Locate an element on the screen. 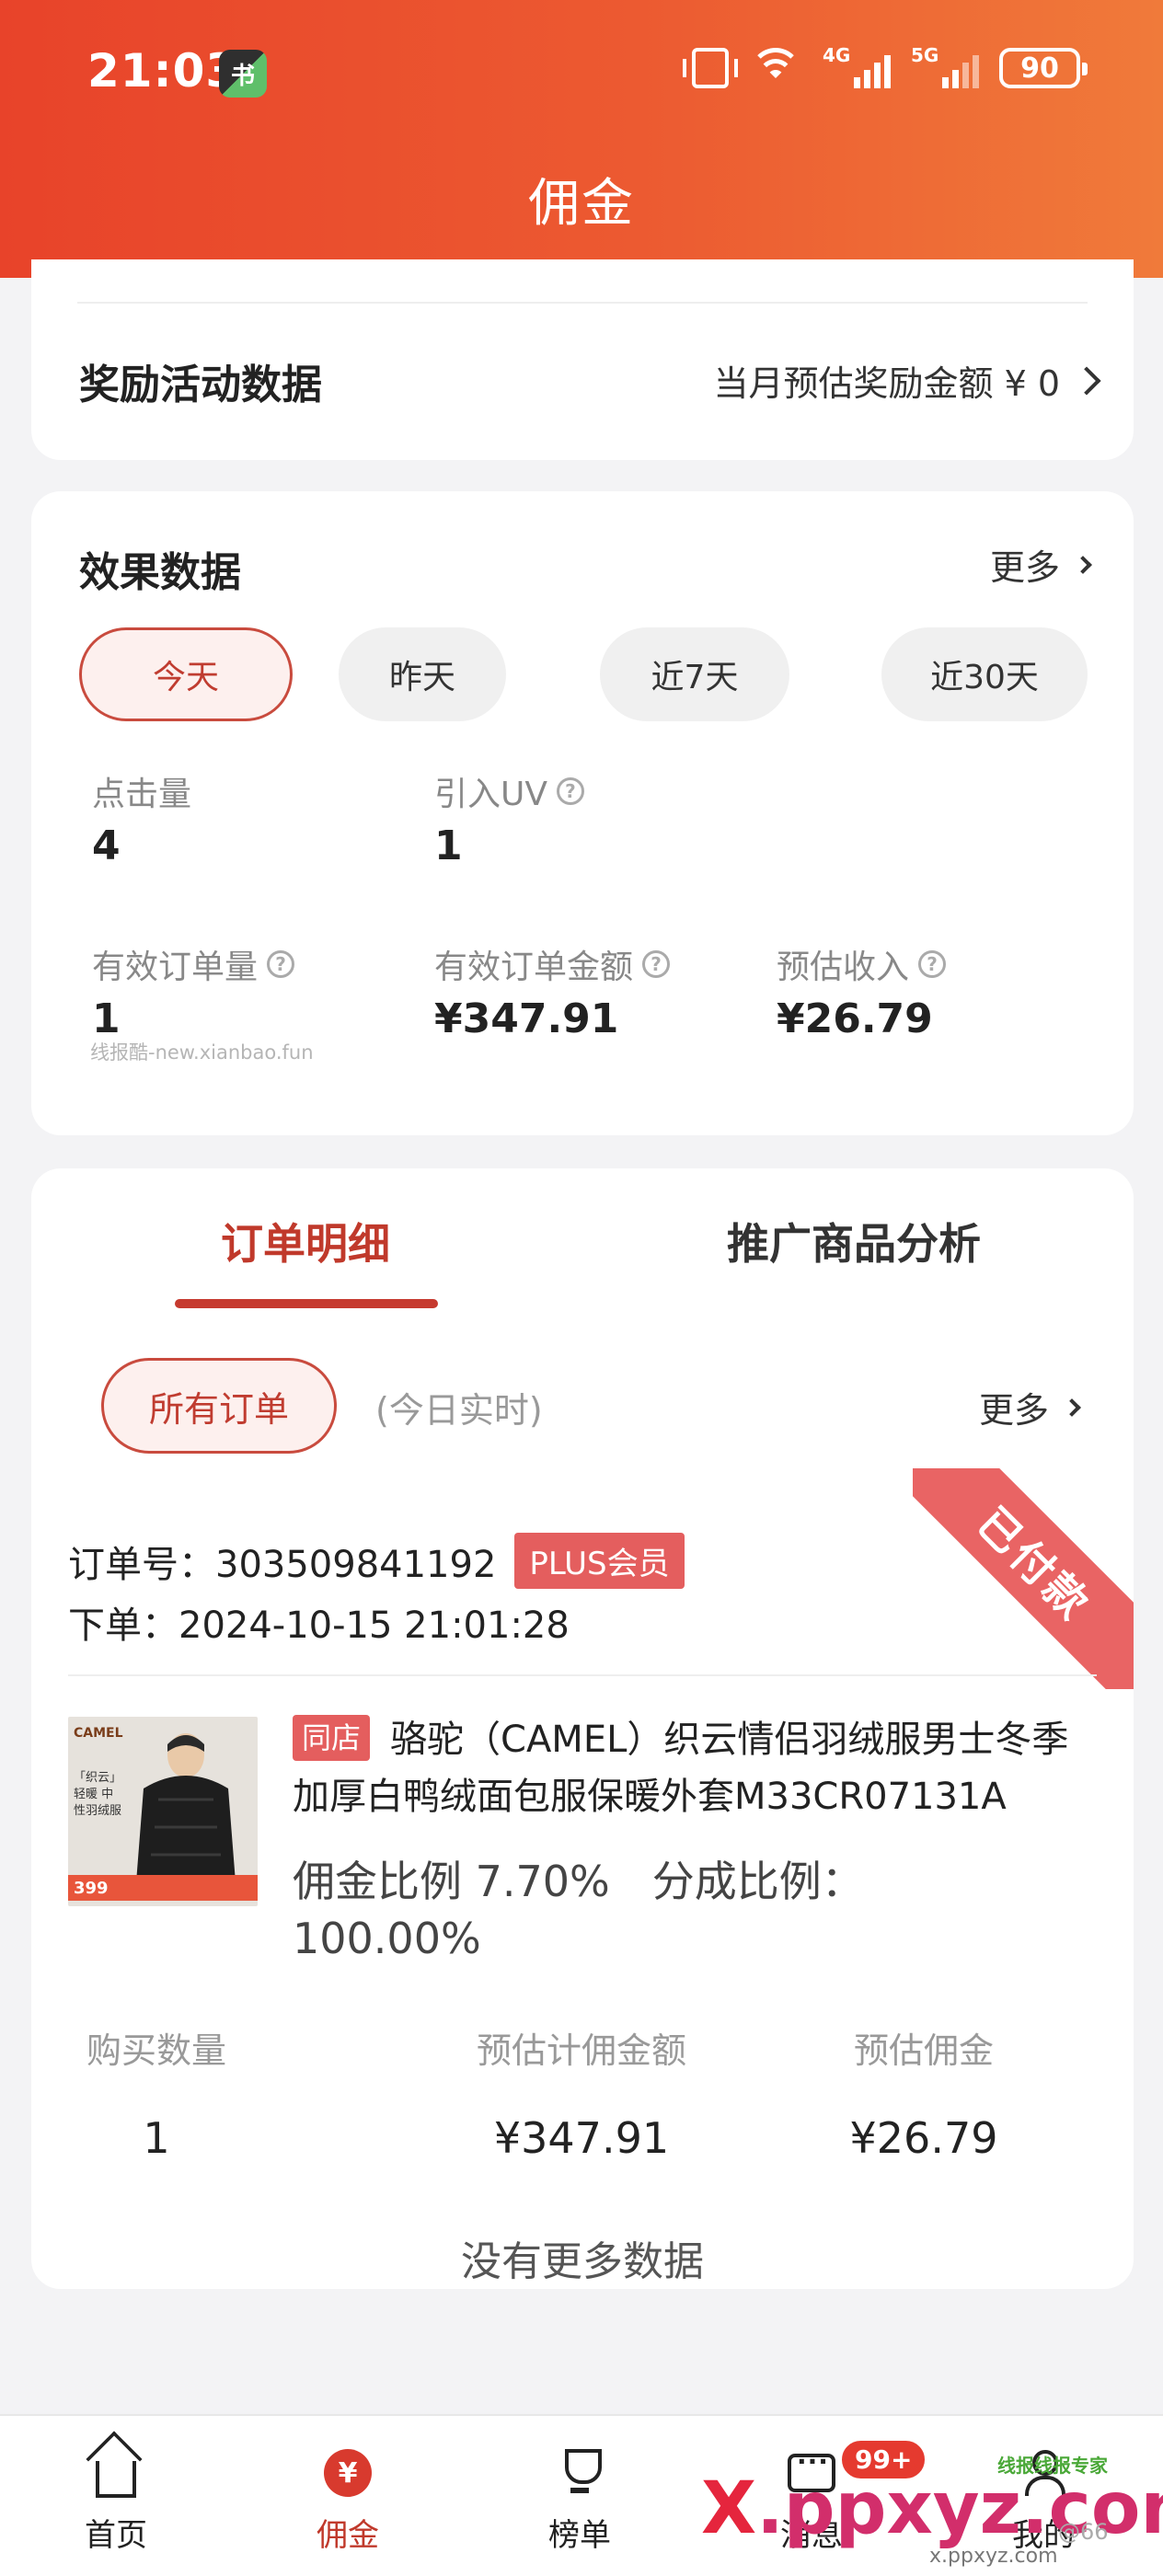  reward-summary-link: 当月预估奖励金额 ¥ 0 is located at coordinates (907, 380).